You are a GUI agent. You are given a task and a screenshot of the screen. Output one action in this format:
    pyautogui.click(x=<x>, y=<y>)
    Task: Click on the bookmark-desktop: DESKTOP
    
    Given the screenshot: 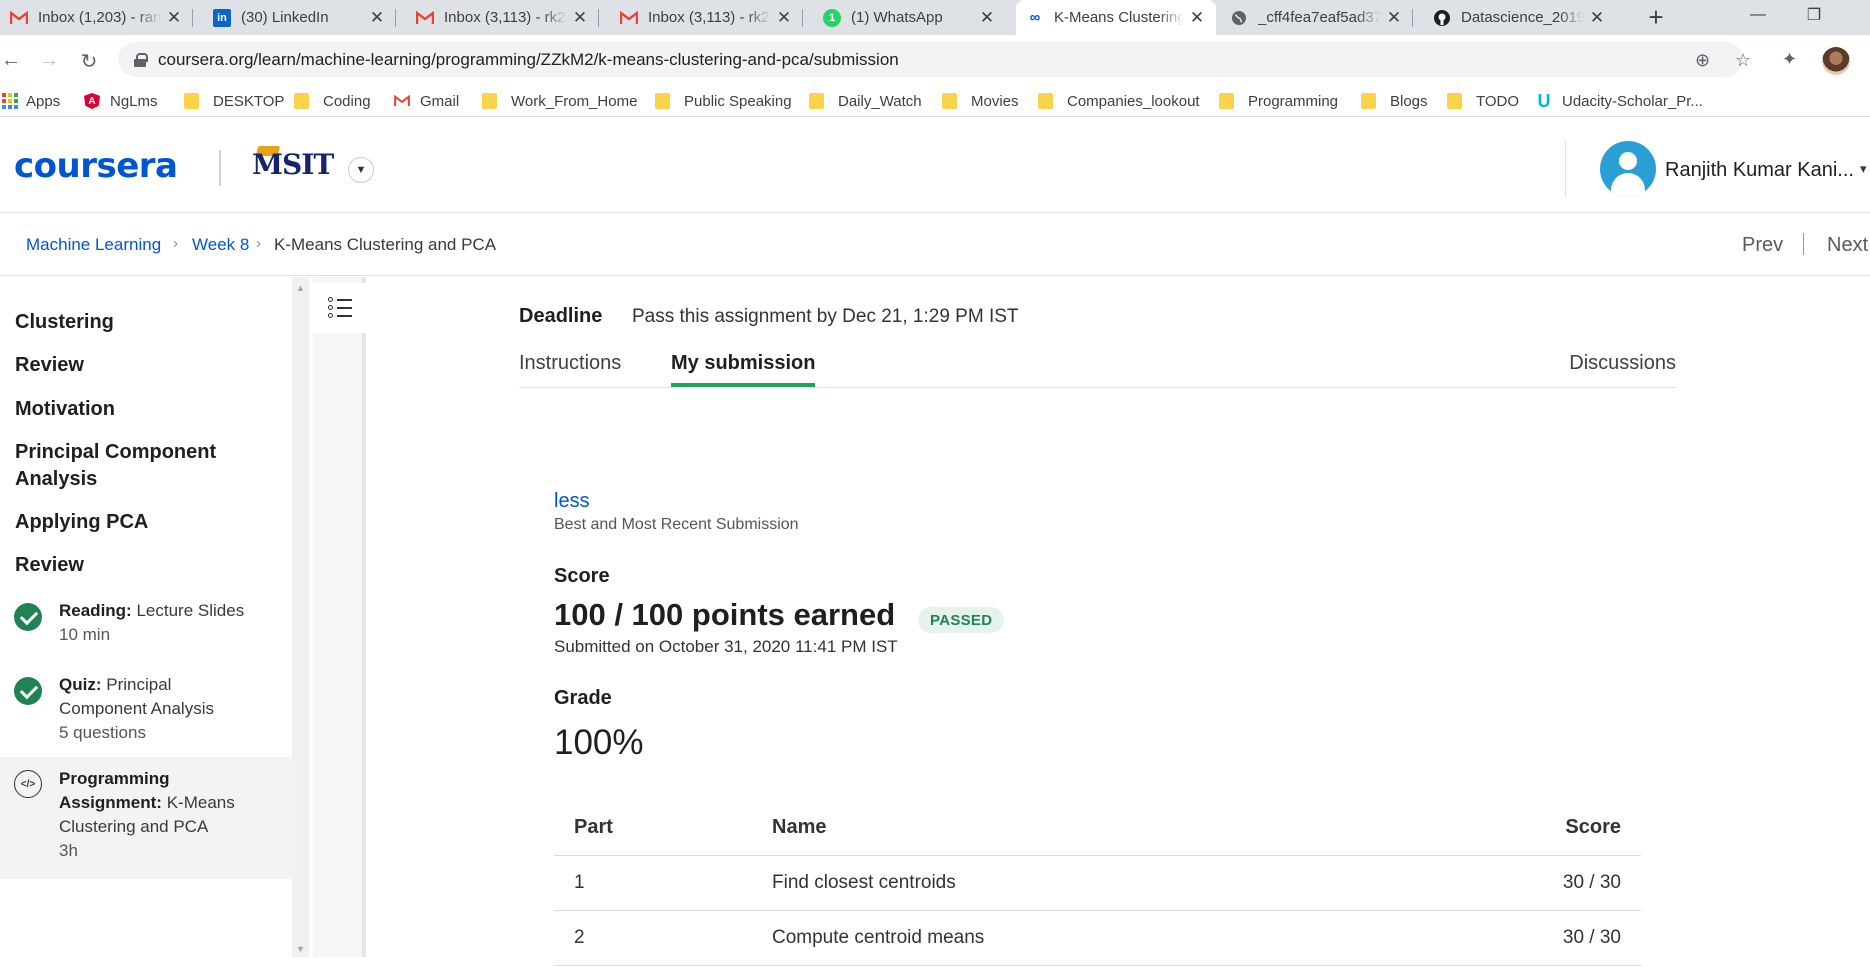 What is the action you would take?
    pyautogui.click(x=234, y=101)
    